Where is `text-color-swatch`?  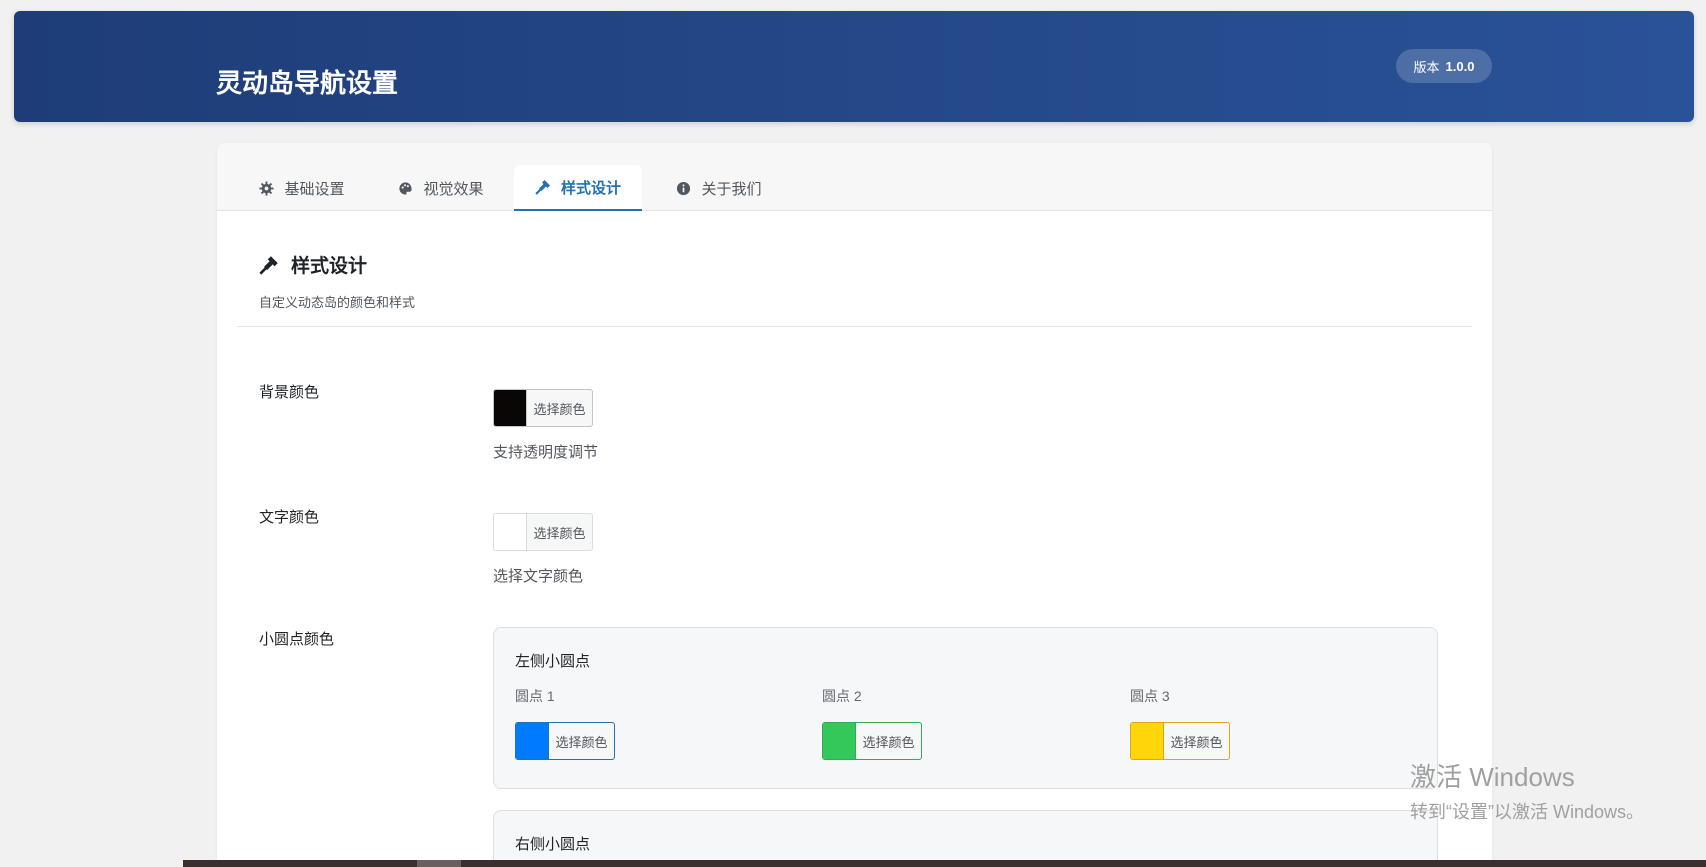 text-color-swatch is located at coordinates (510, 532).